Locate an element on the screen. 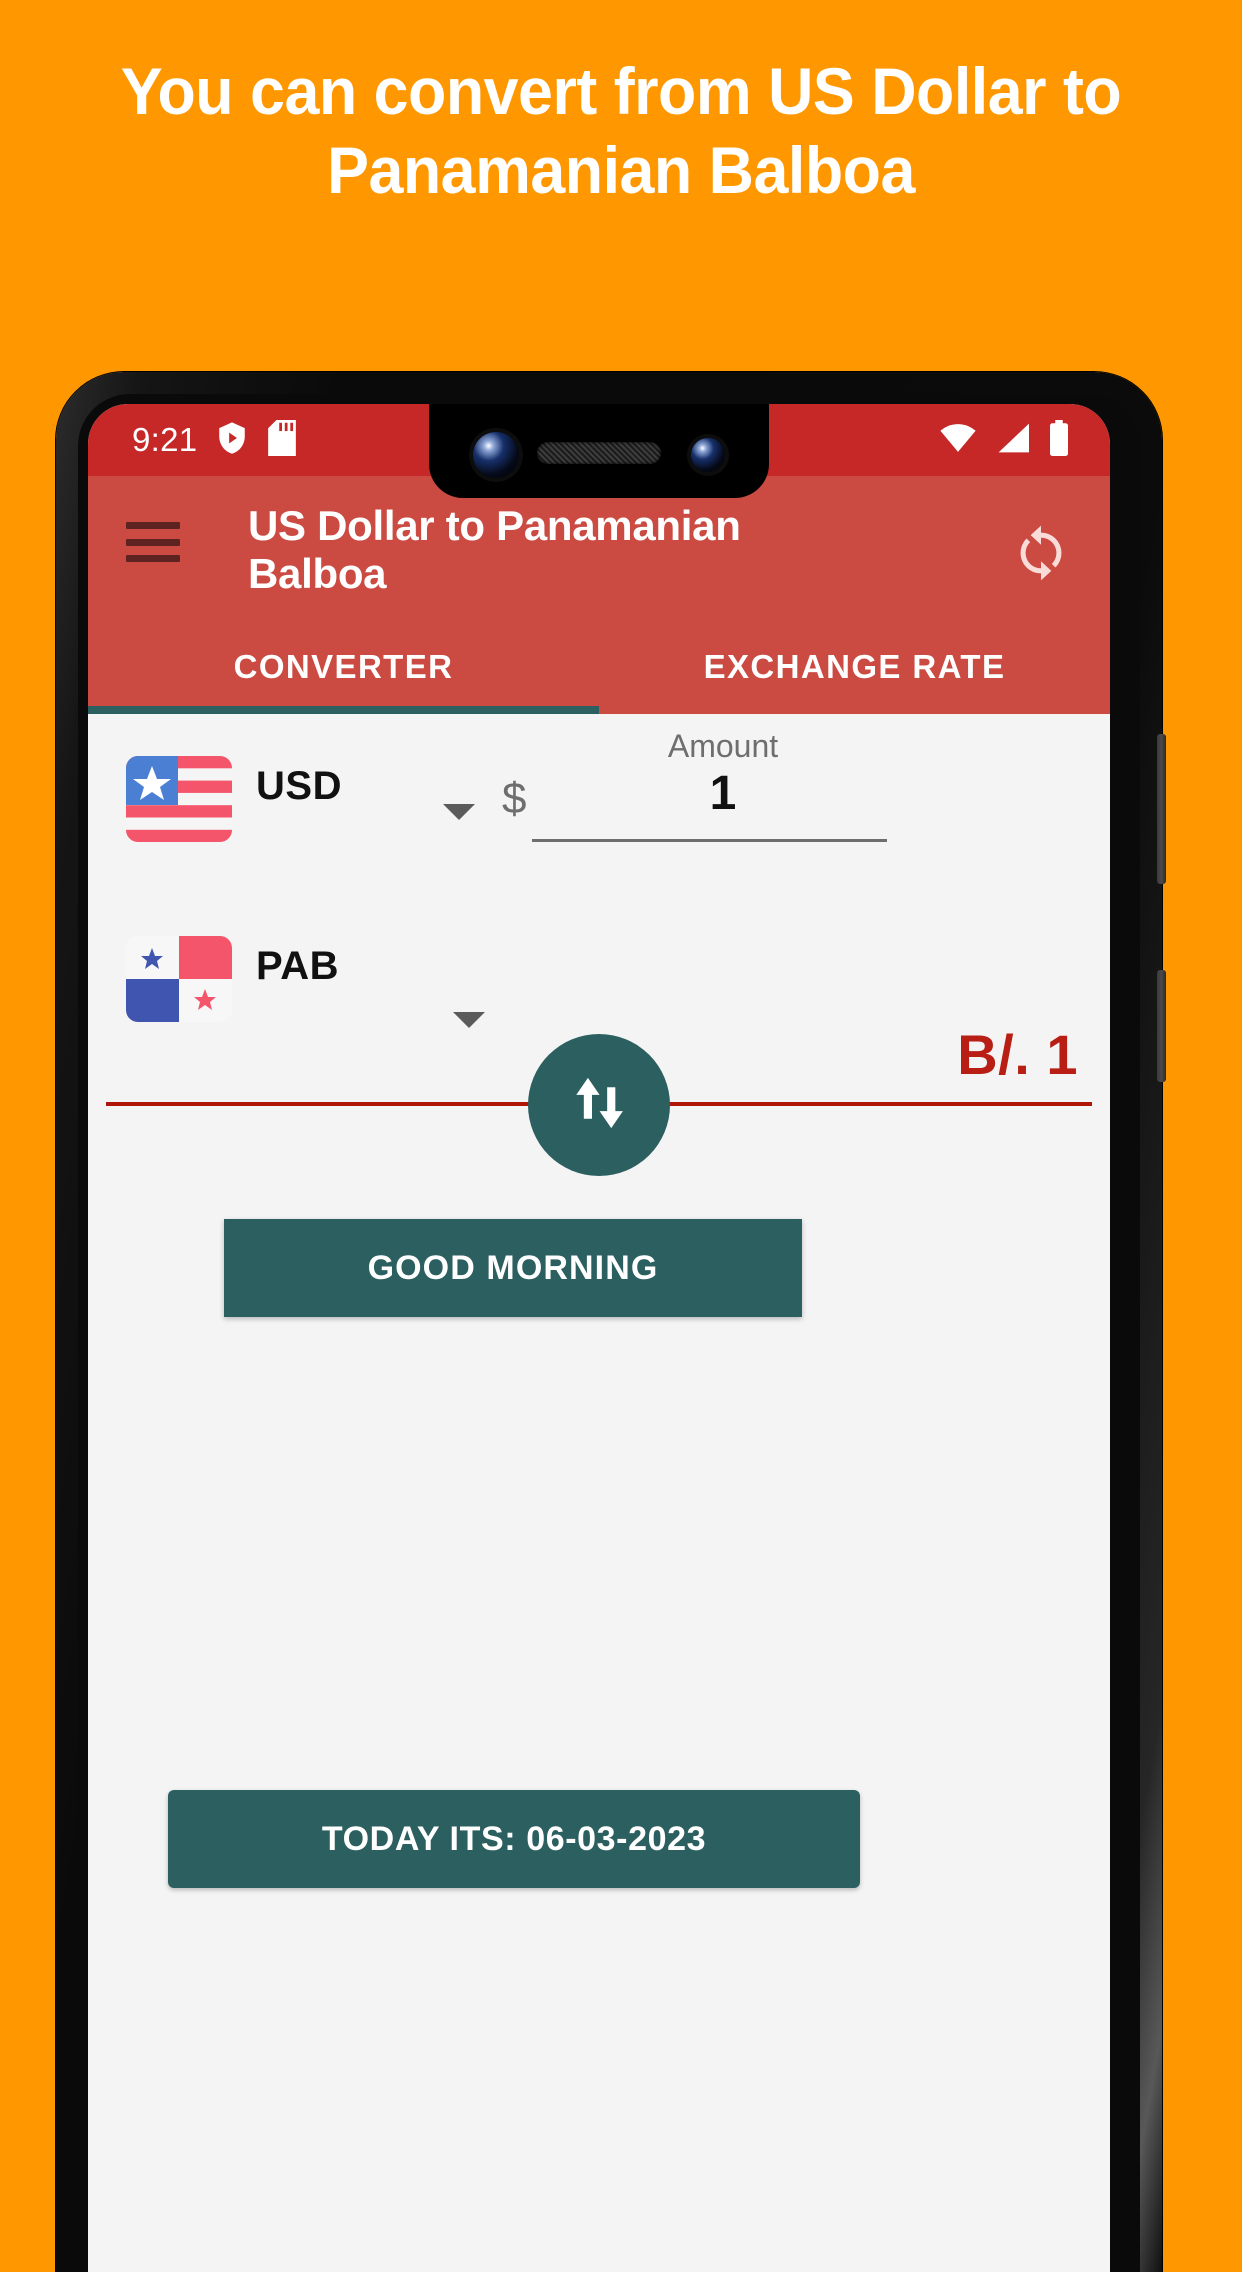  conversion-result: B/. 1 is located at coordinates (1017, 1054).